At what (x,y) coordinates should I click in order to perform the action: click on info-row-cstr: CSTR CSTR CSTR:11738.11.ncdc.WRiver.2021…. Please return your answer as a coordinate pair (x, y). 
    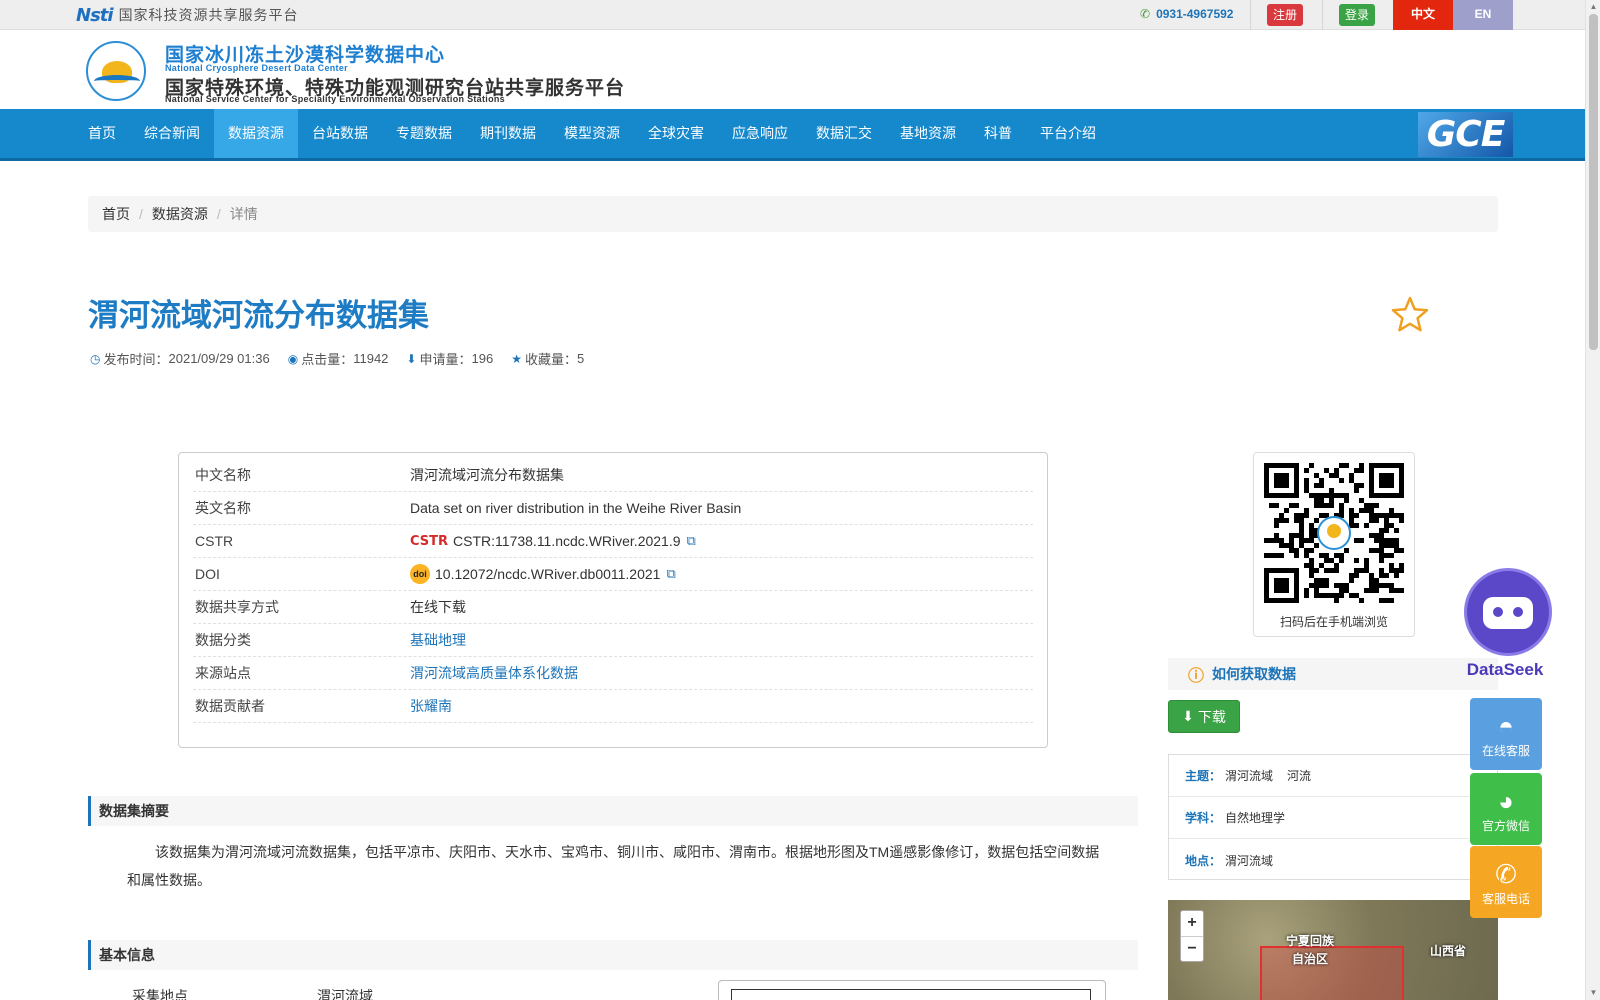
    Looking at the image, I should click on (613, 541).